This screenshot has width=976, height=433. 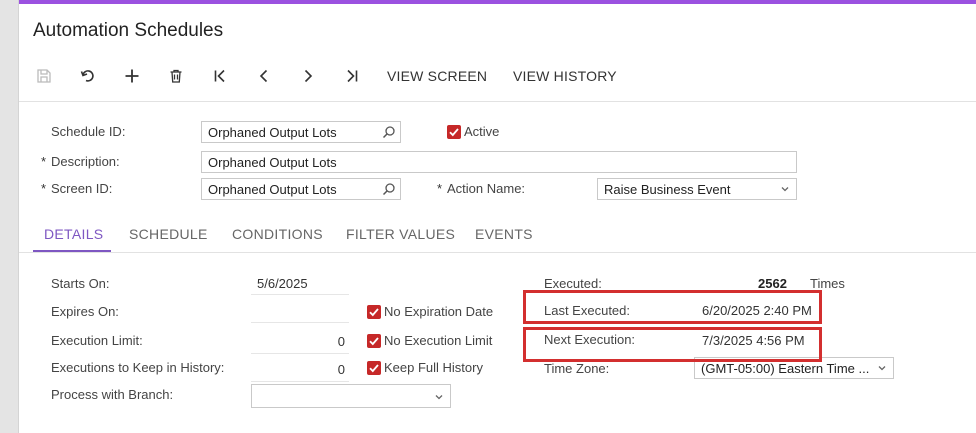 What do you see at coordinates (85, 311) in the screenshot?
I see `expires-on-label: Expires On:` at bounding box center [85, 311].